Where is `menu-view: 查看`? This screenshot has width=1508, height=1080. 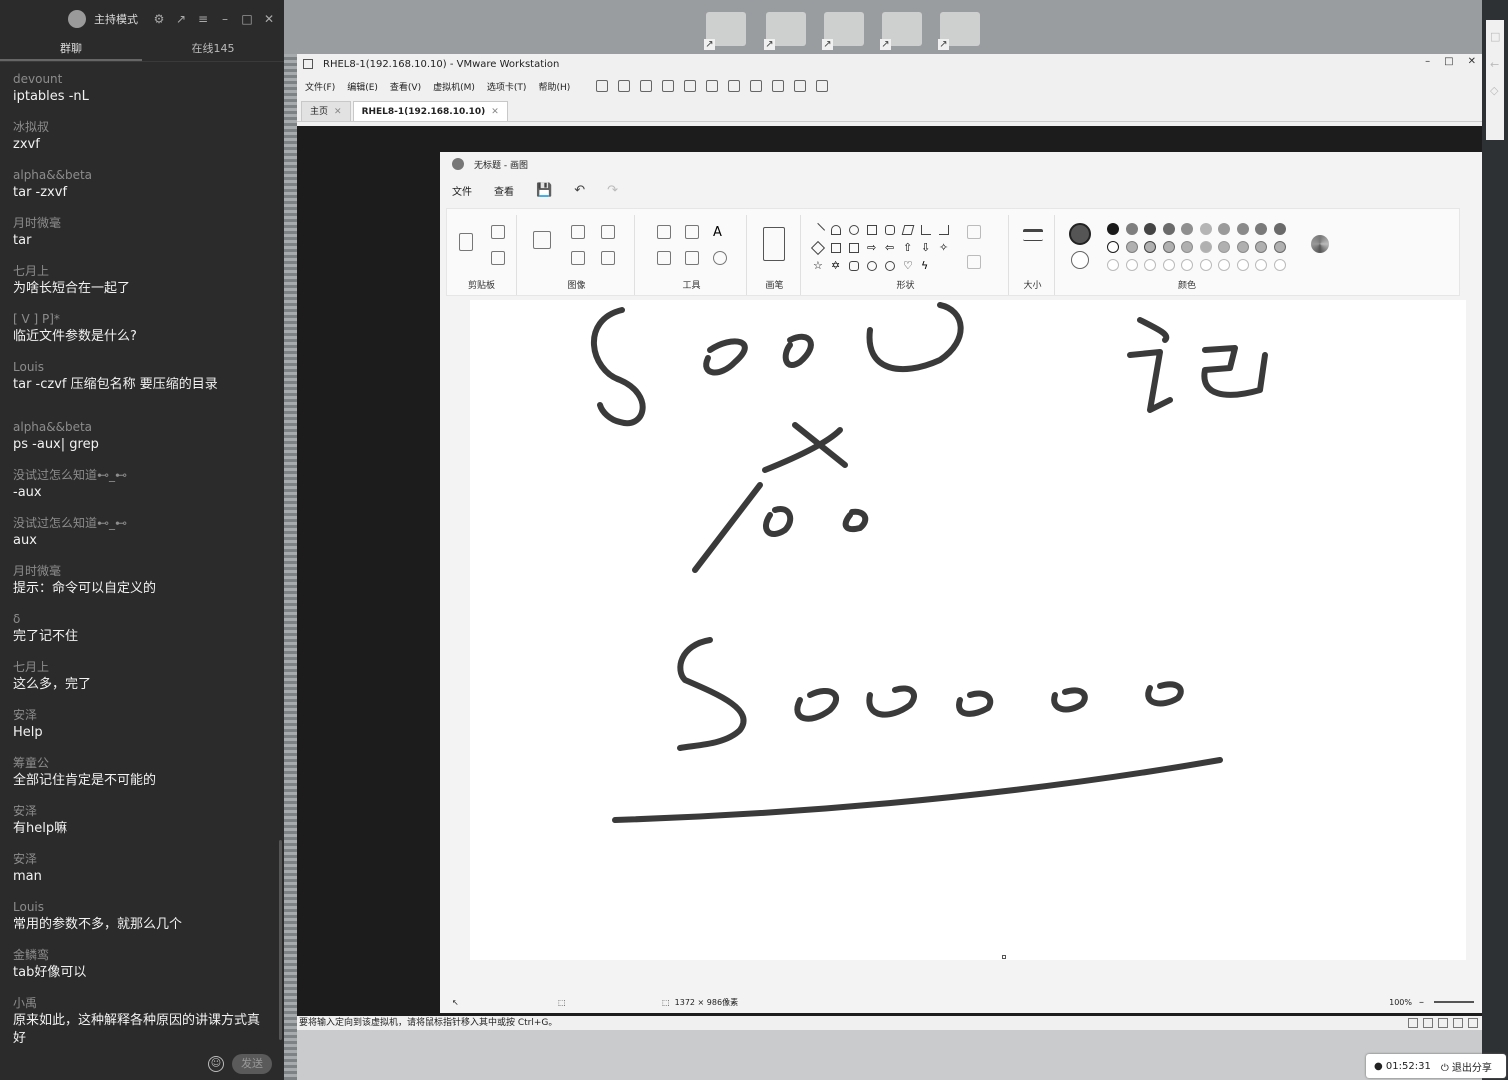
menu-view: 查看 is located at coordinates (504, 190).